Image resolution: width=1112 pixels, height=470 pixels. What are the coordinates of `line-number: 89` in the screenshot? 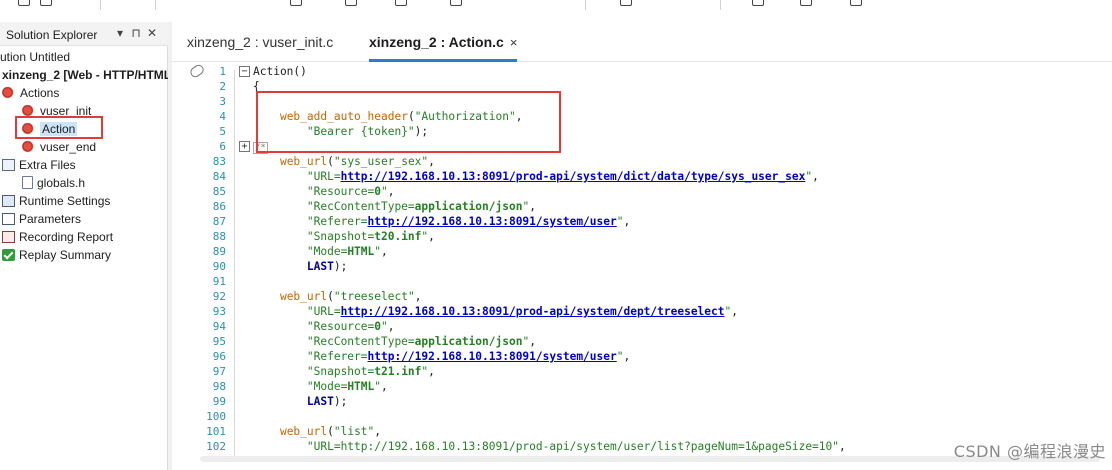 It's located at (219, 251).